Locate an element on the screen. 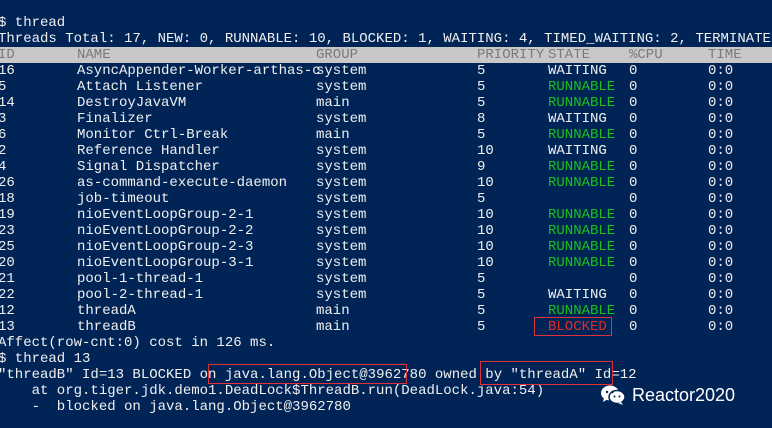 This screenshot has width=772, height=428. row-name: pool-1-thread-1 is located at coordinates (140, 279).